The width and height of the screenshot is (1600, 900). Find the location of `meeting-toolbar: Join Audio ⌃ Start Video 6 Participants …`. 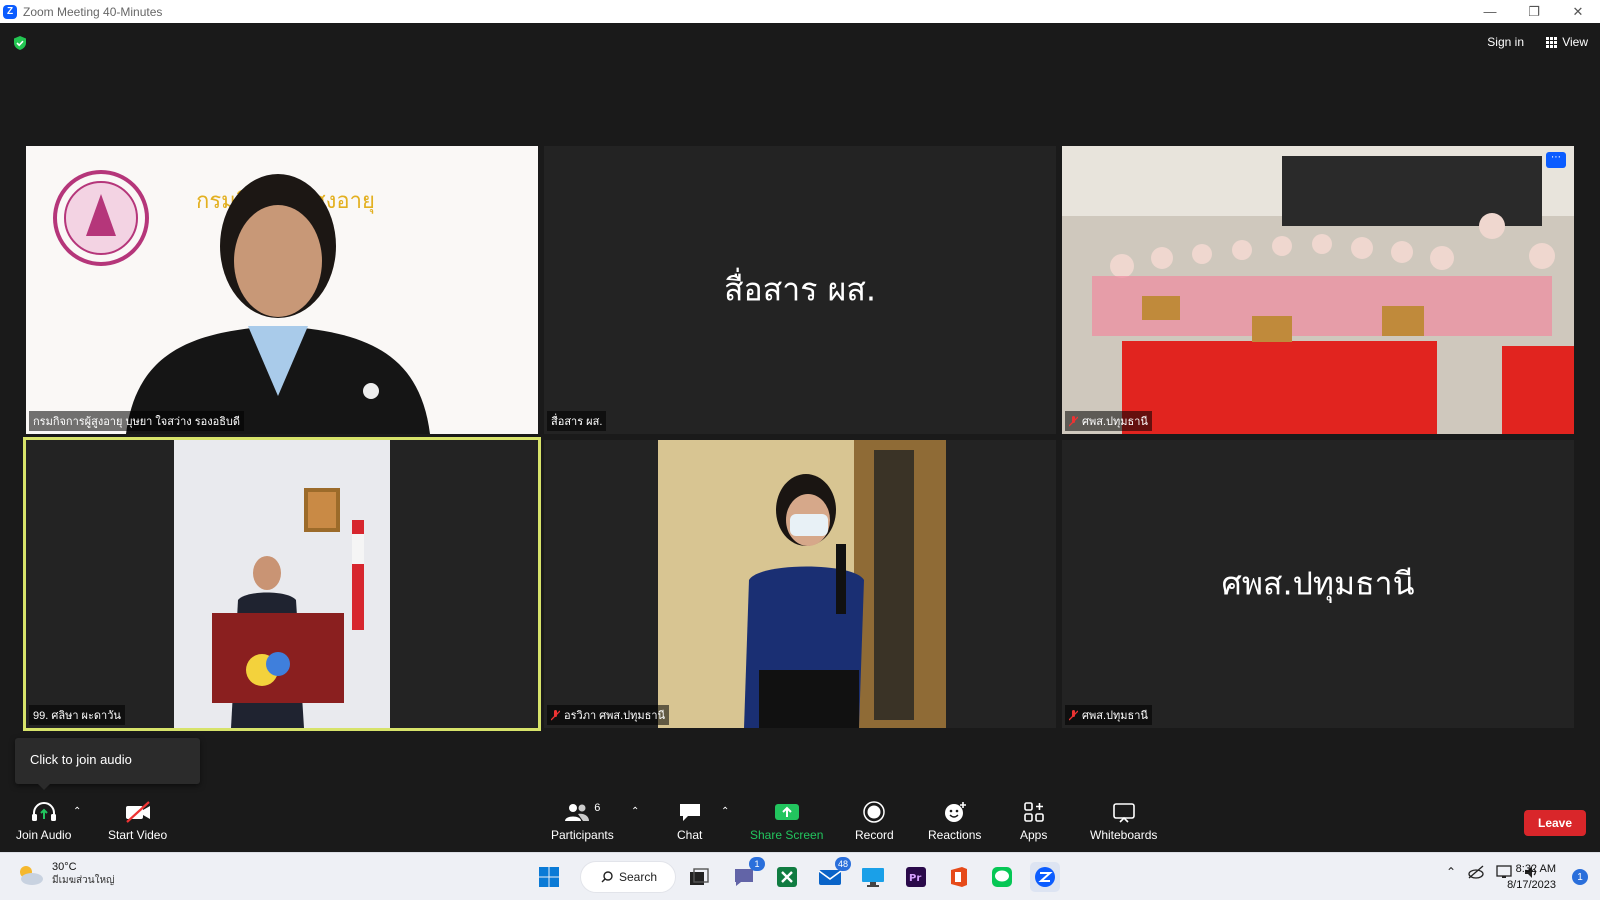

meeting-toolbar: Join Audio ⌃ Start Video 6 Participants … is located at coordinates (800, 823).